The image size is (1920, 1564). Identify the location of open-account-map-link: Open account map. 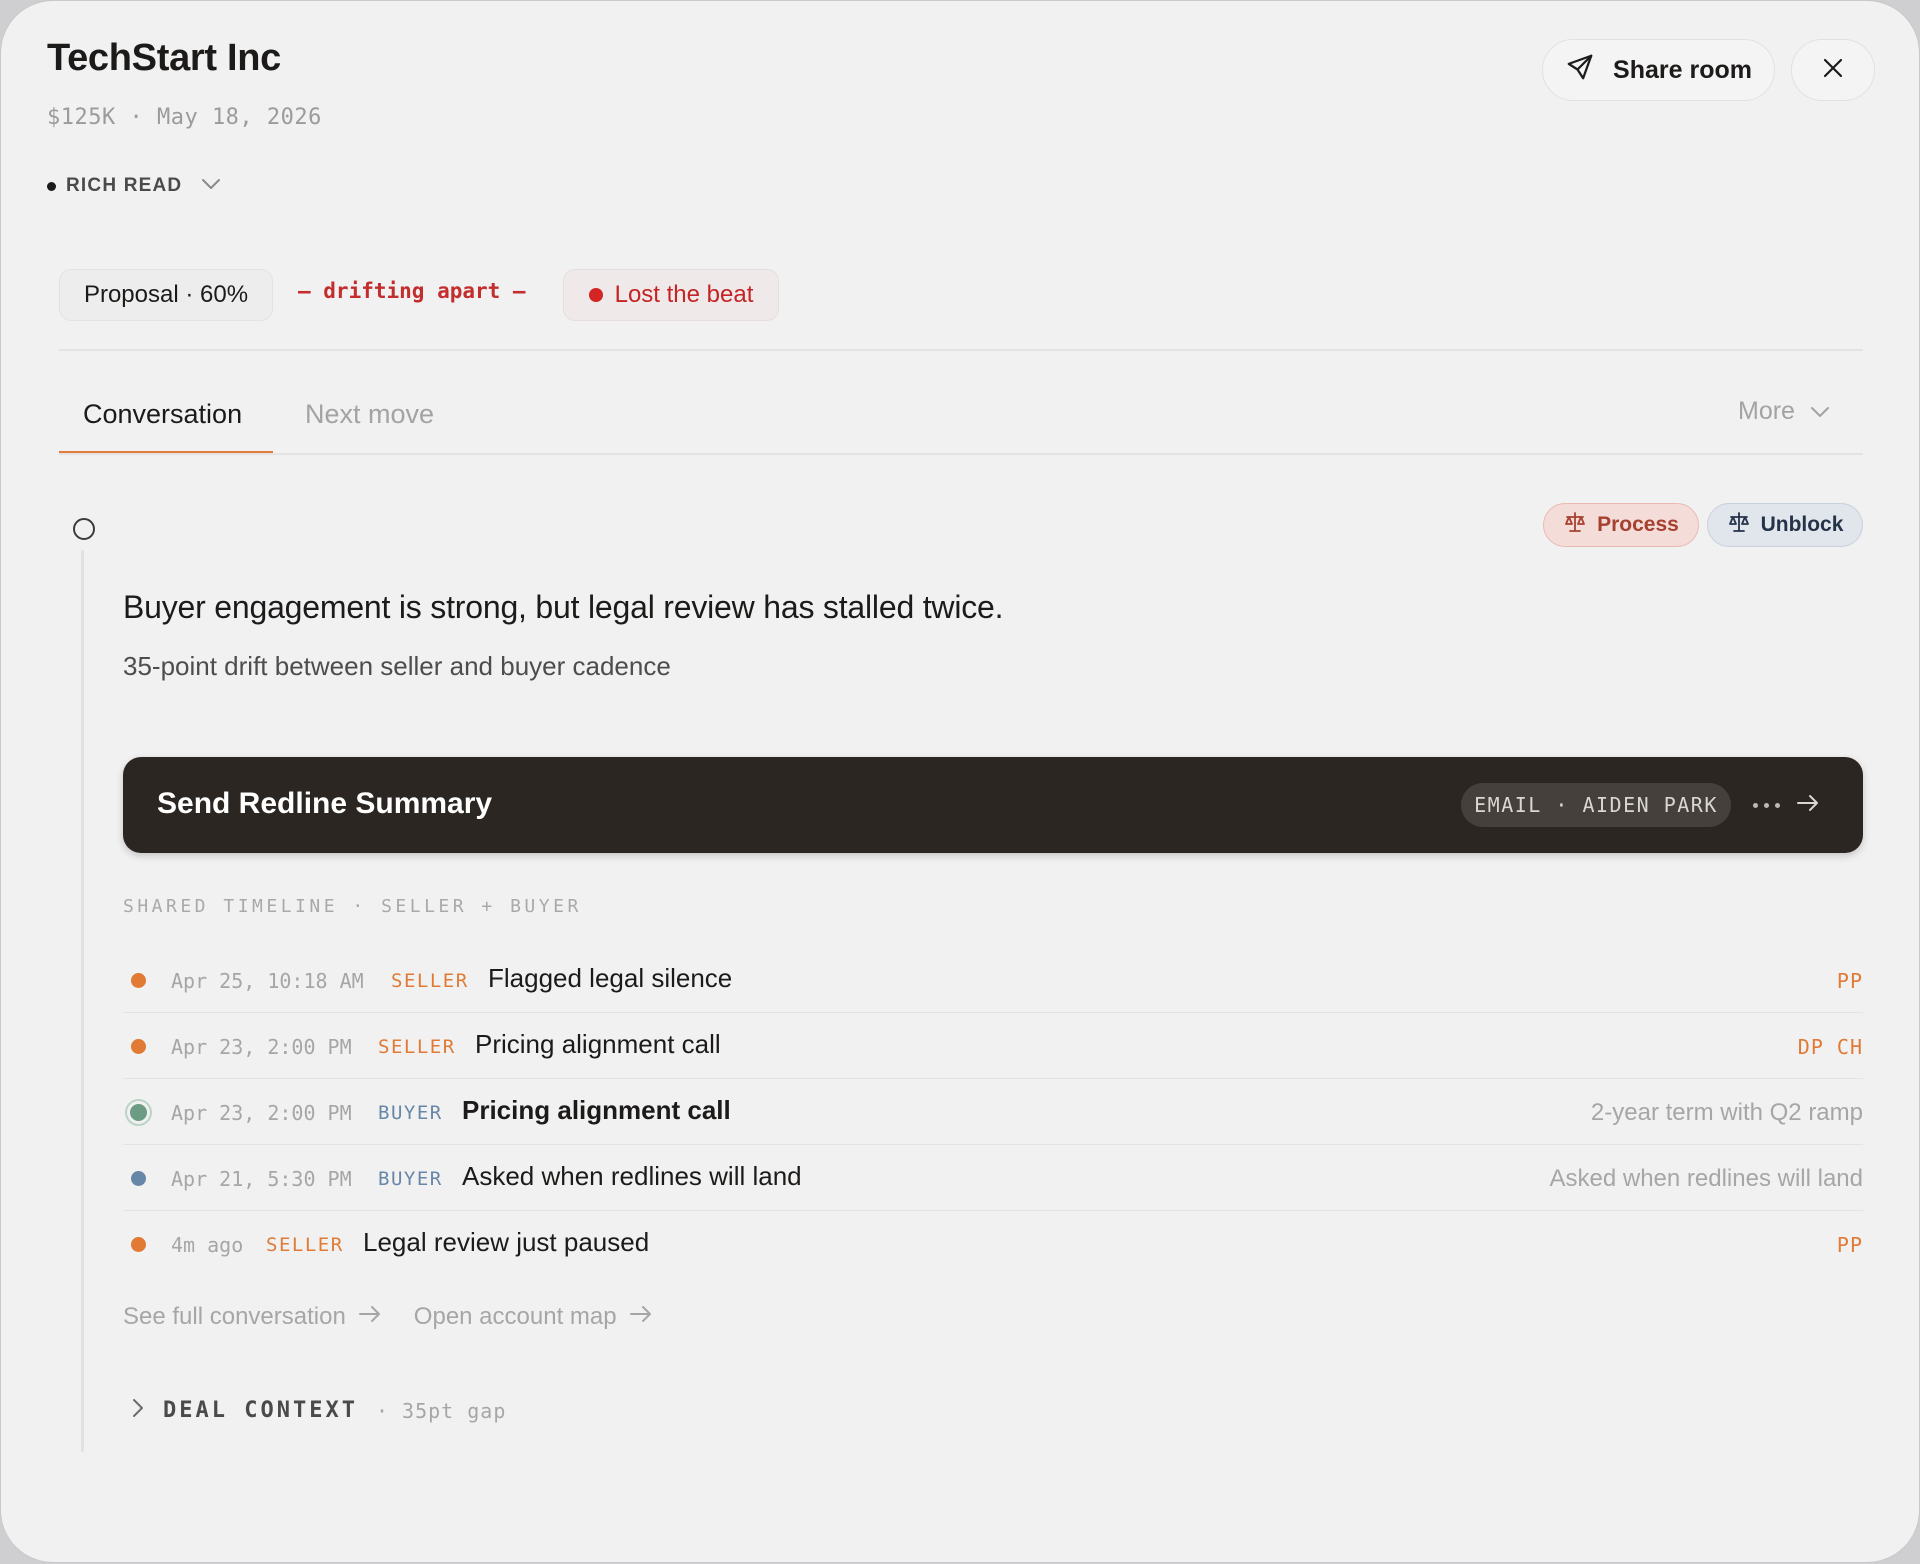
(533, 1317).